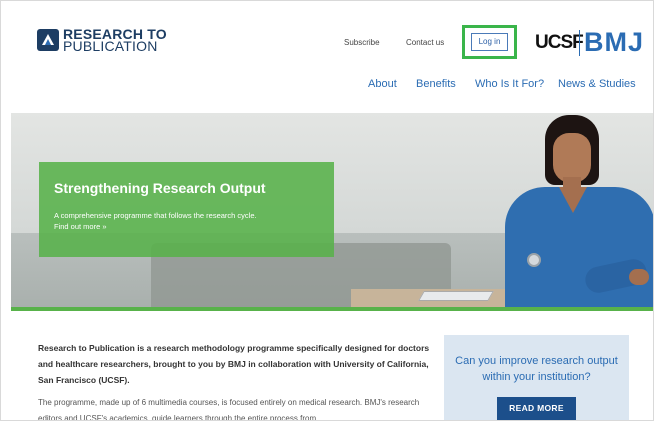 This screenshot has width=654, height=421. I want to click on logo-line2: PUBLICATION, so click(110, 46).